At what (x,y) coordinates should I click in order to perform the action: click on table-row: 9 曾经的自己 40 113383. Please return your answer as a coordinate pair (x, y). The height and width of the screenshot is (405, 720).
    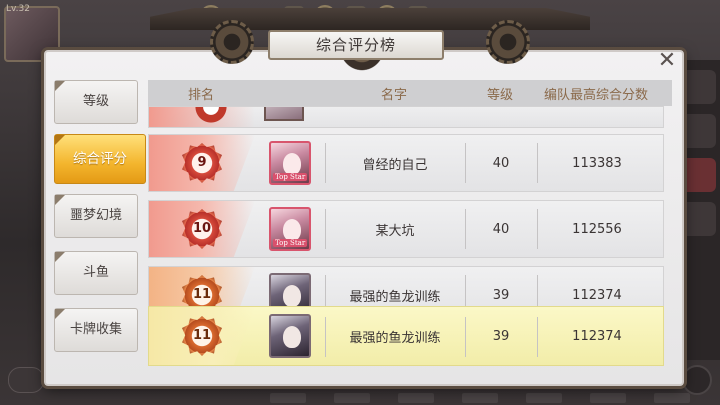
    Looking at the image, I should click on (406, 163).